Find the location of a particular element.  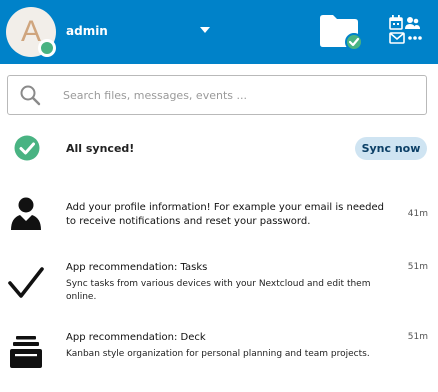

apps-icon is located at coordinates (405, 29).